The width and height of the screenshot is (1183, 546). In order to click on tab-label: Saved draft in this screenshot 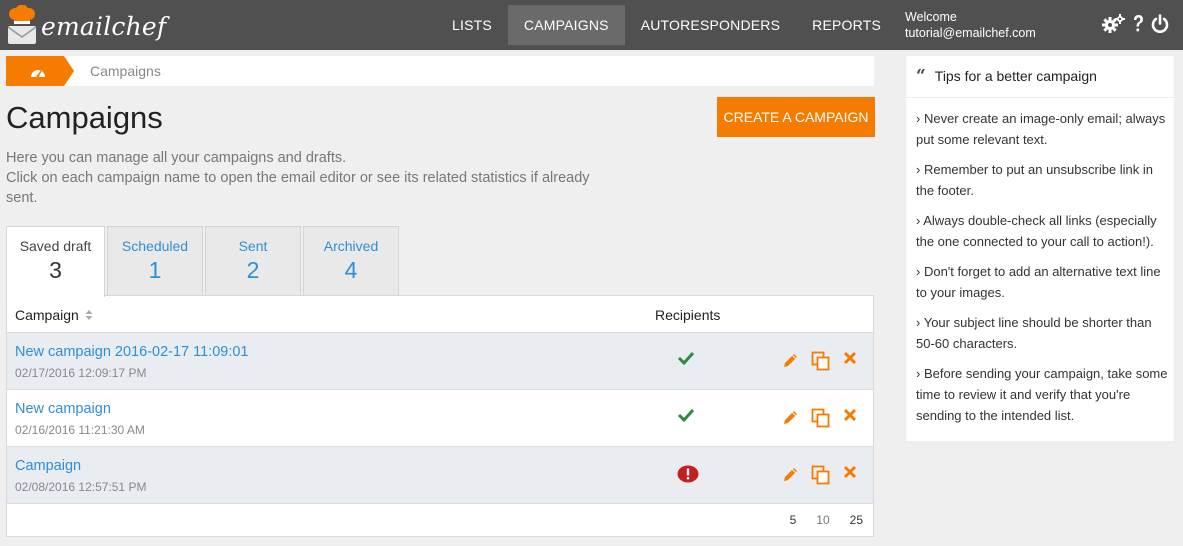, I will do `click(55, 246)`.